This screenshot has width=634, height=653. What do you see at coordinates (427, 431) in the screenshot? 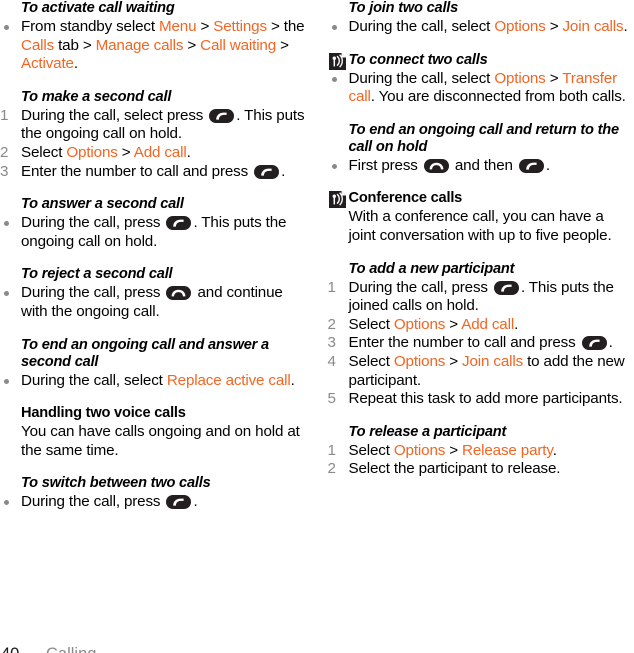
I see `heading-text: To release a participant` at bounding box center [427, 431].